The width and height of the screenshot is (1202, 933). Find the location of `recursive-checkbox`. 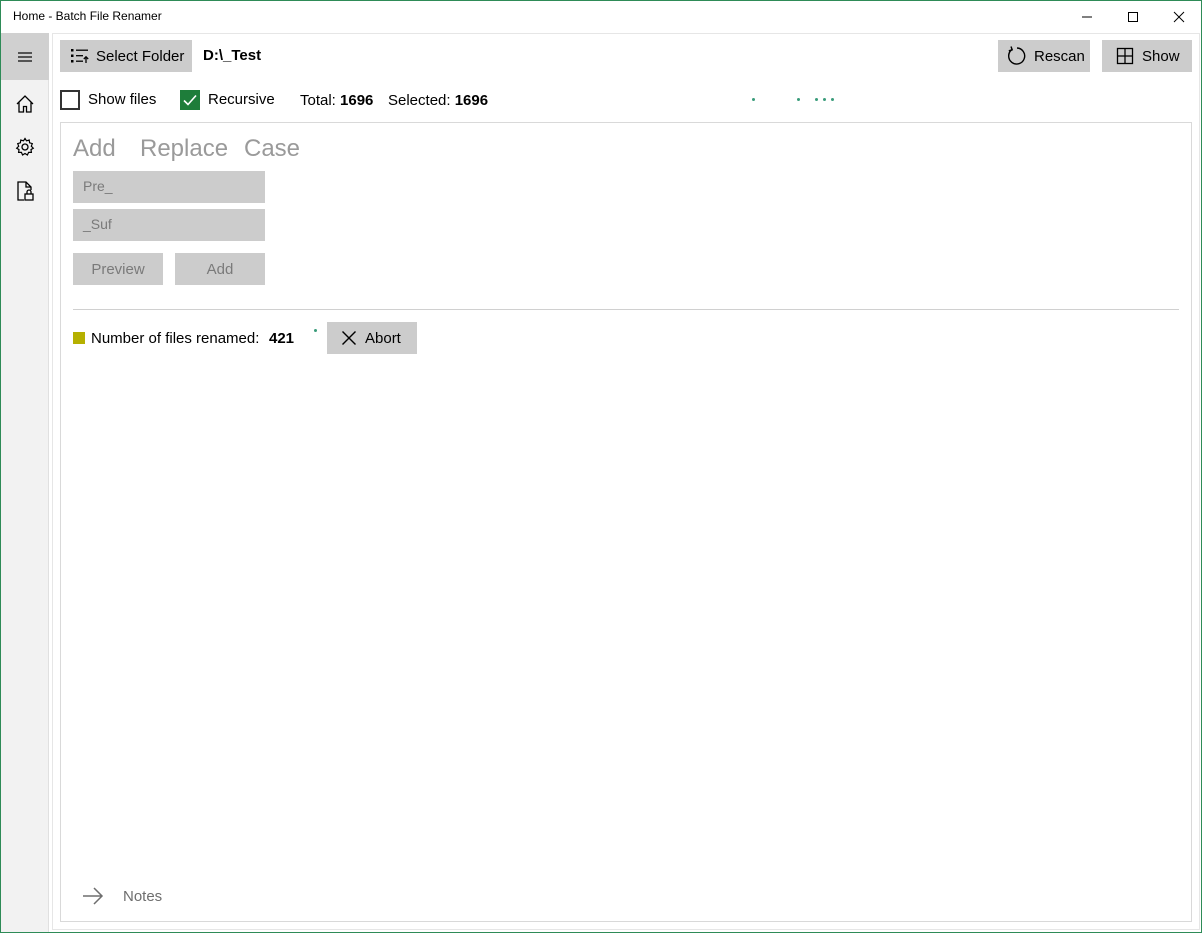

recursive-checkbox is located at coordinates (190, 100).